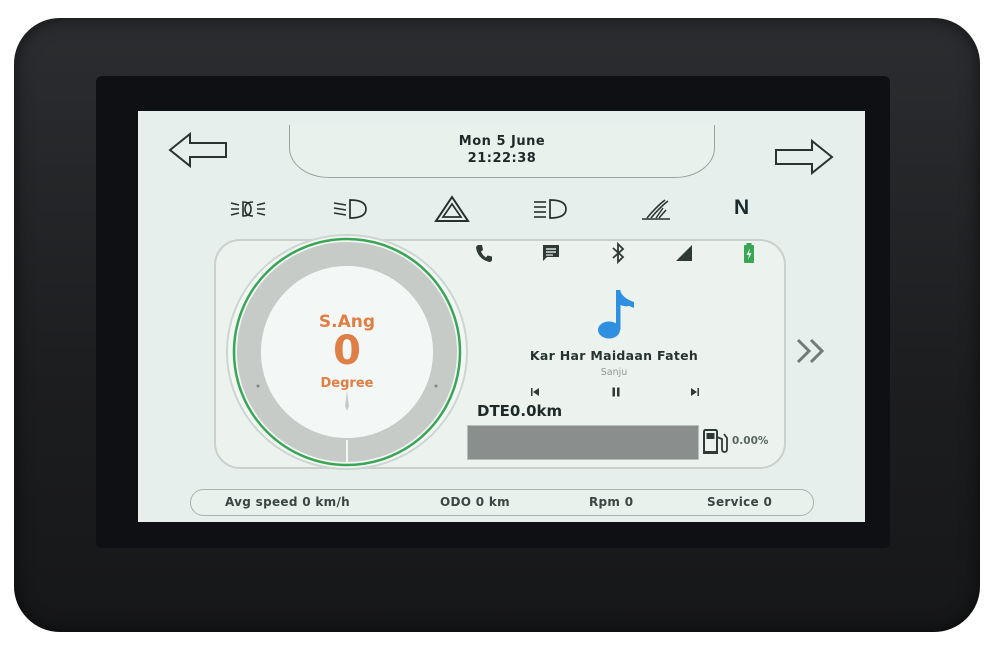  What do you see at coordinates (740, 502) in the screenshot?
I see `service-stat: Service 0` at bounding box center [740, 502].